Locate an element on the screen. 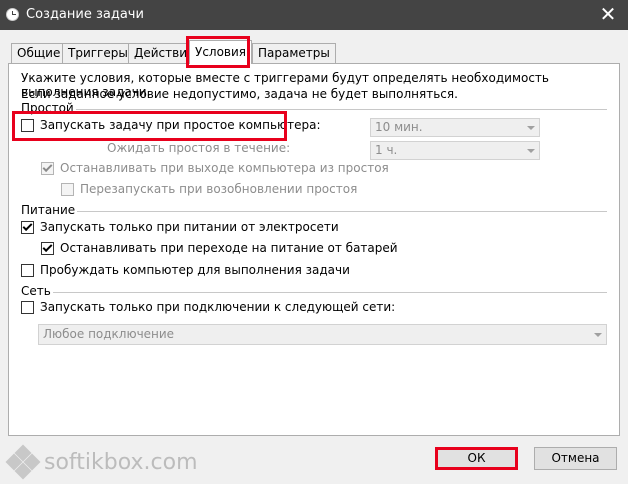 This screenshot has height=484, width=628. watermark-text: softikbox.com is located at coordinates (121, 462).